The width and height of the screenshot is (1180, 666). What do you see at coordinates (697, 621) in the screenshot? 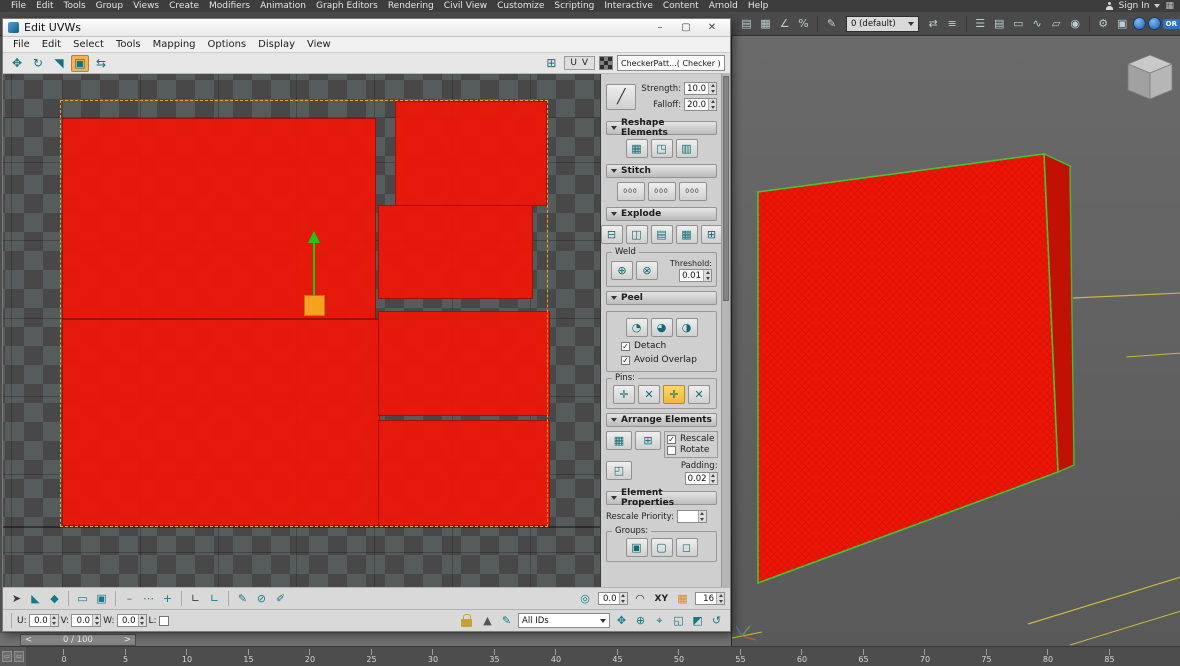
I see `zoom-selected-icon: ◩` at bounding box center [697, 621].